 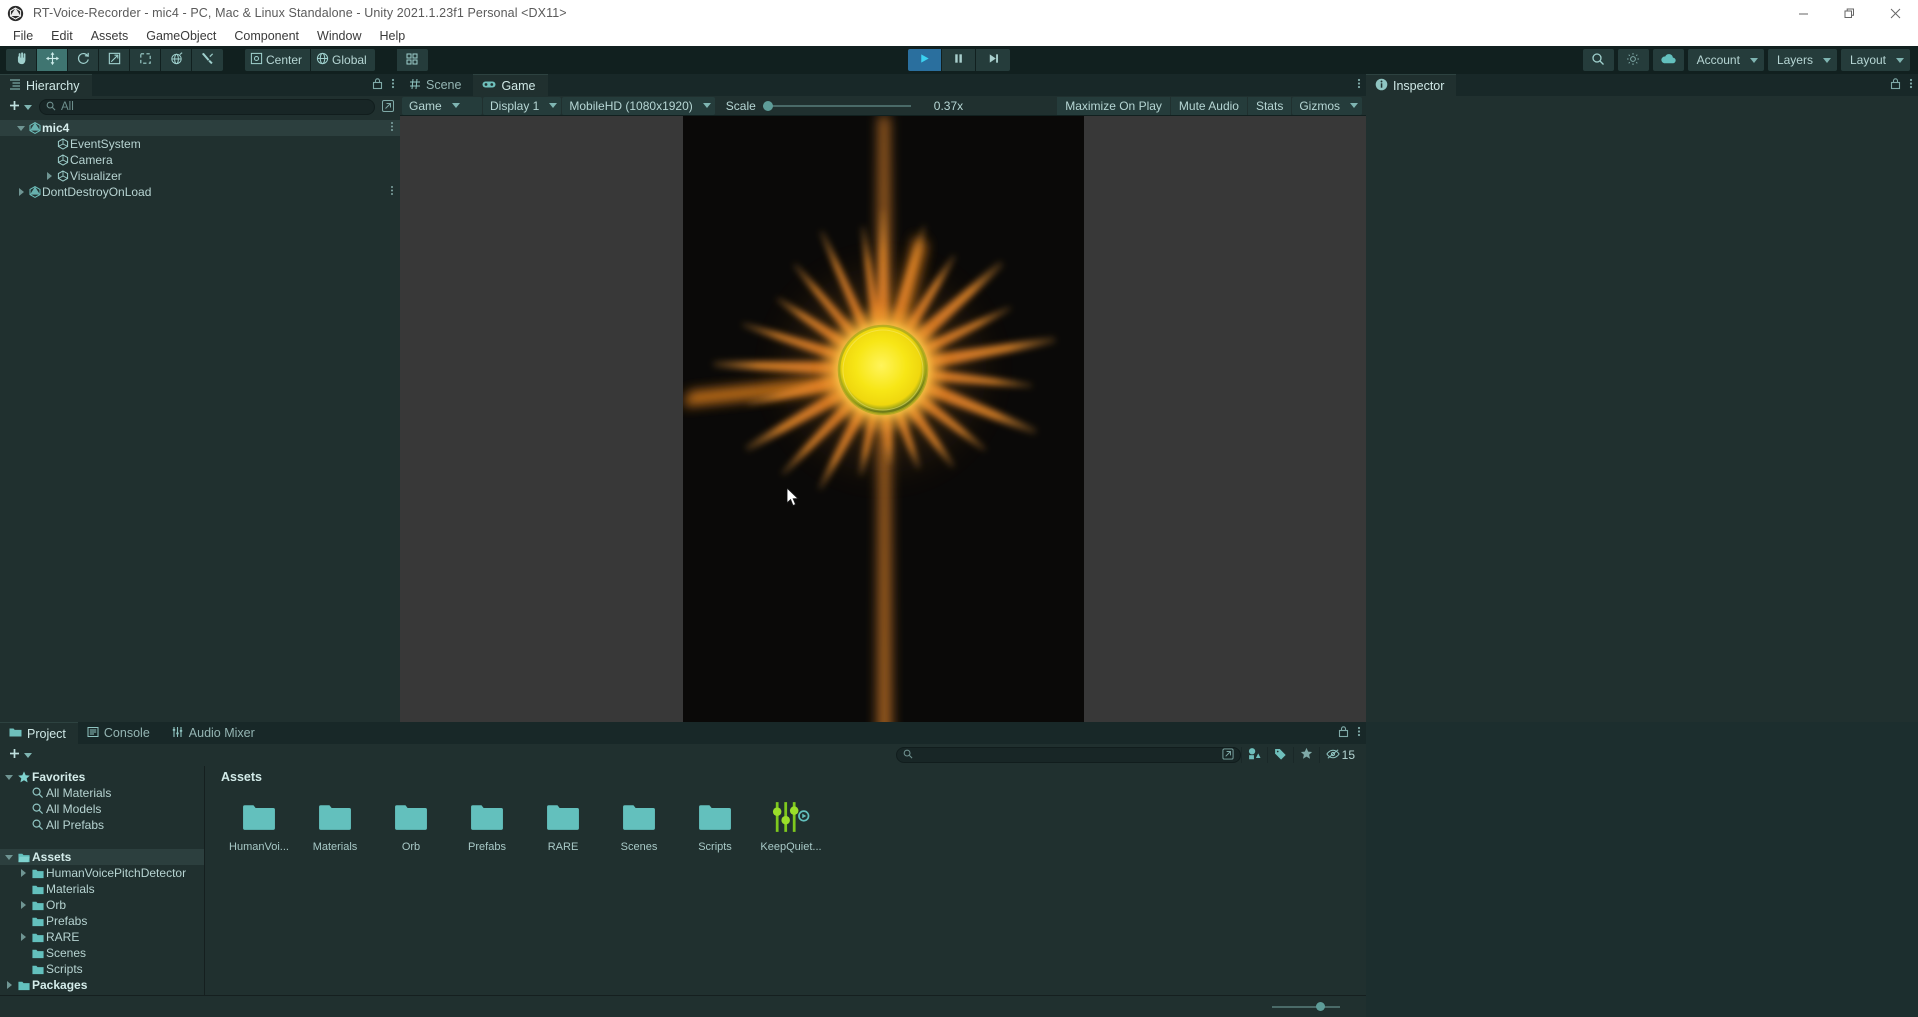 I want to click on filter-by-type-button, so click(x=1253, y=755).